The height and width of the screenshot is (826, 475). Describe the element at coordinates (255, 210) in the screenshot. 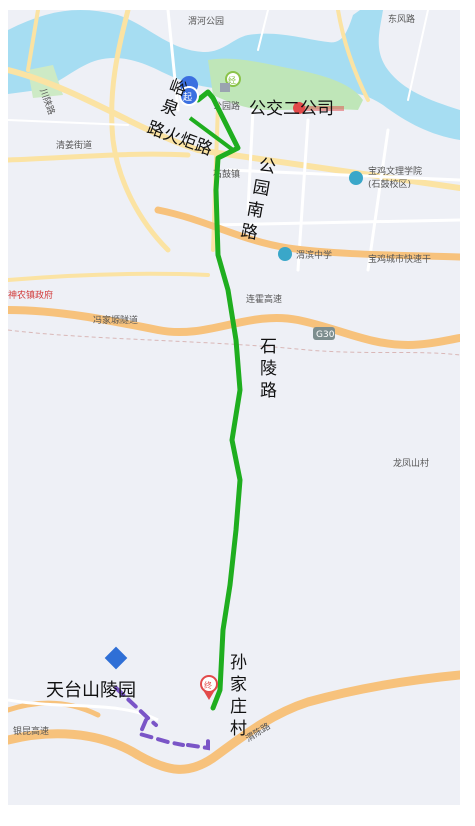

I see `annotation-nan: 南` at that location.